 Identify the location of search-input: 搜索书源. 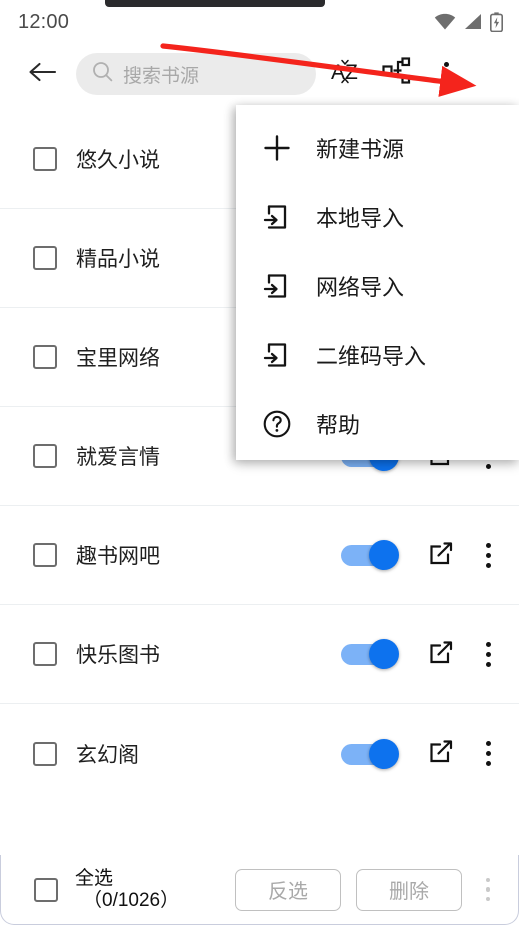
(196, 74).